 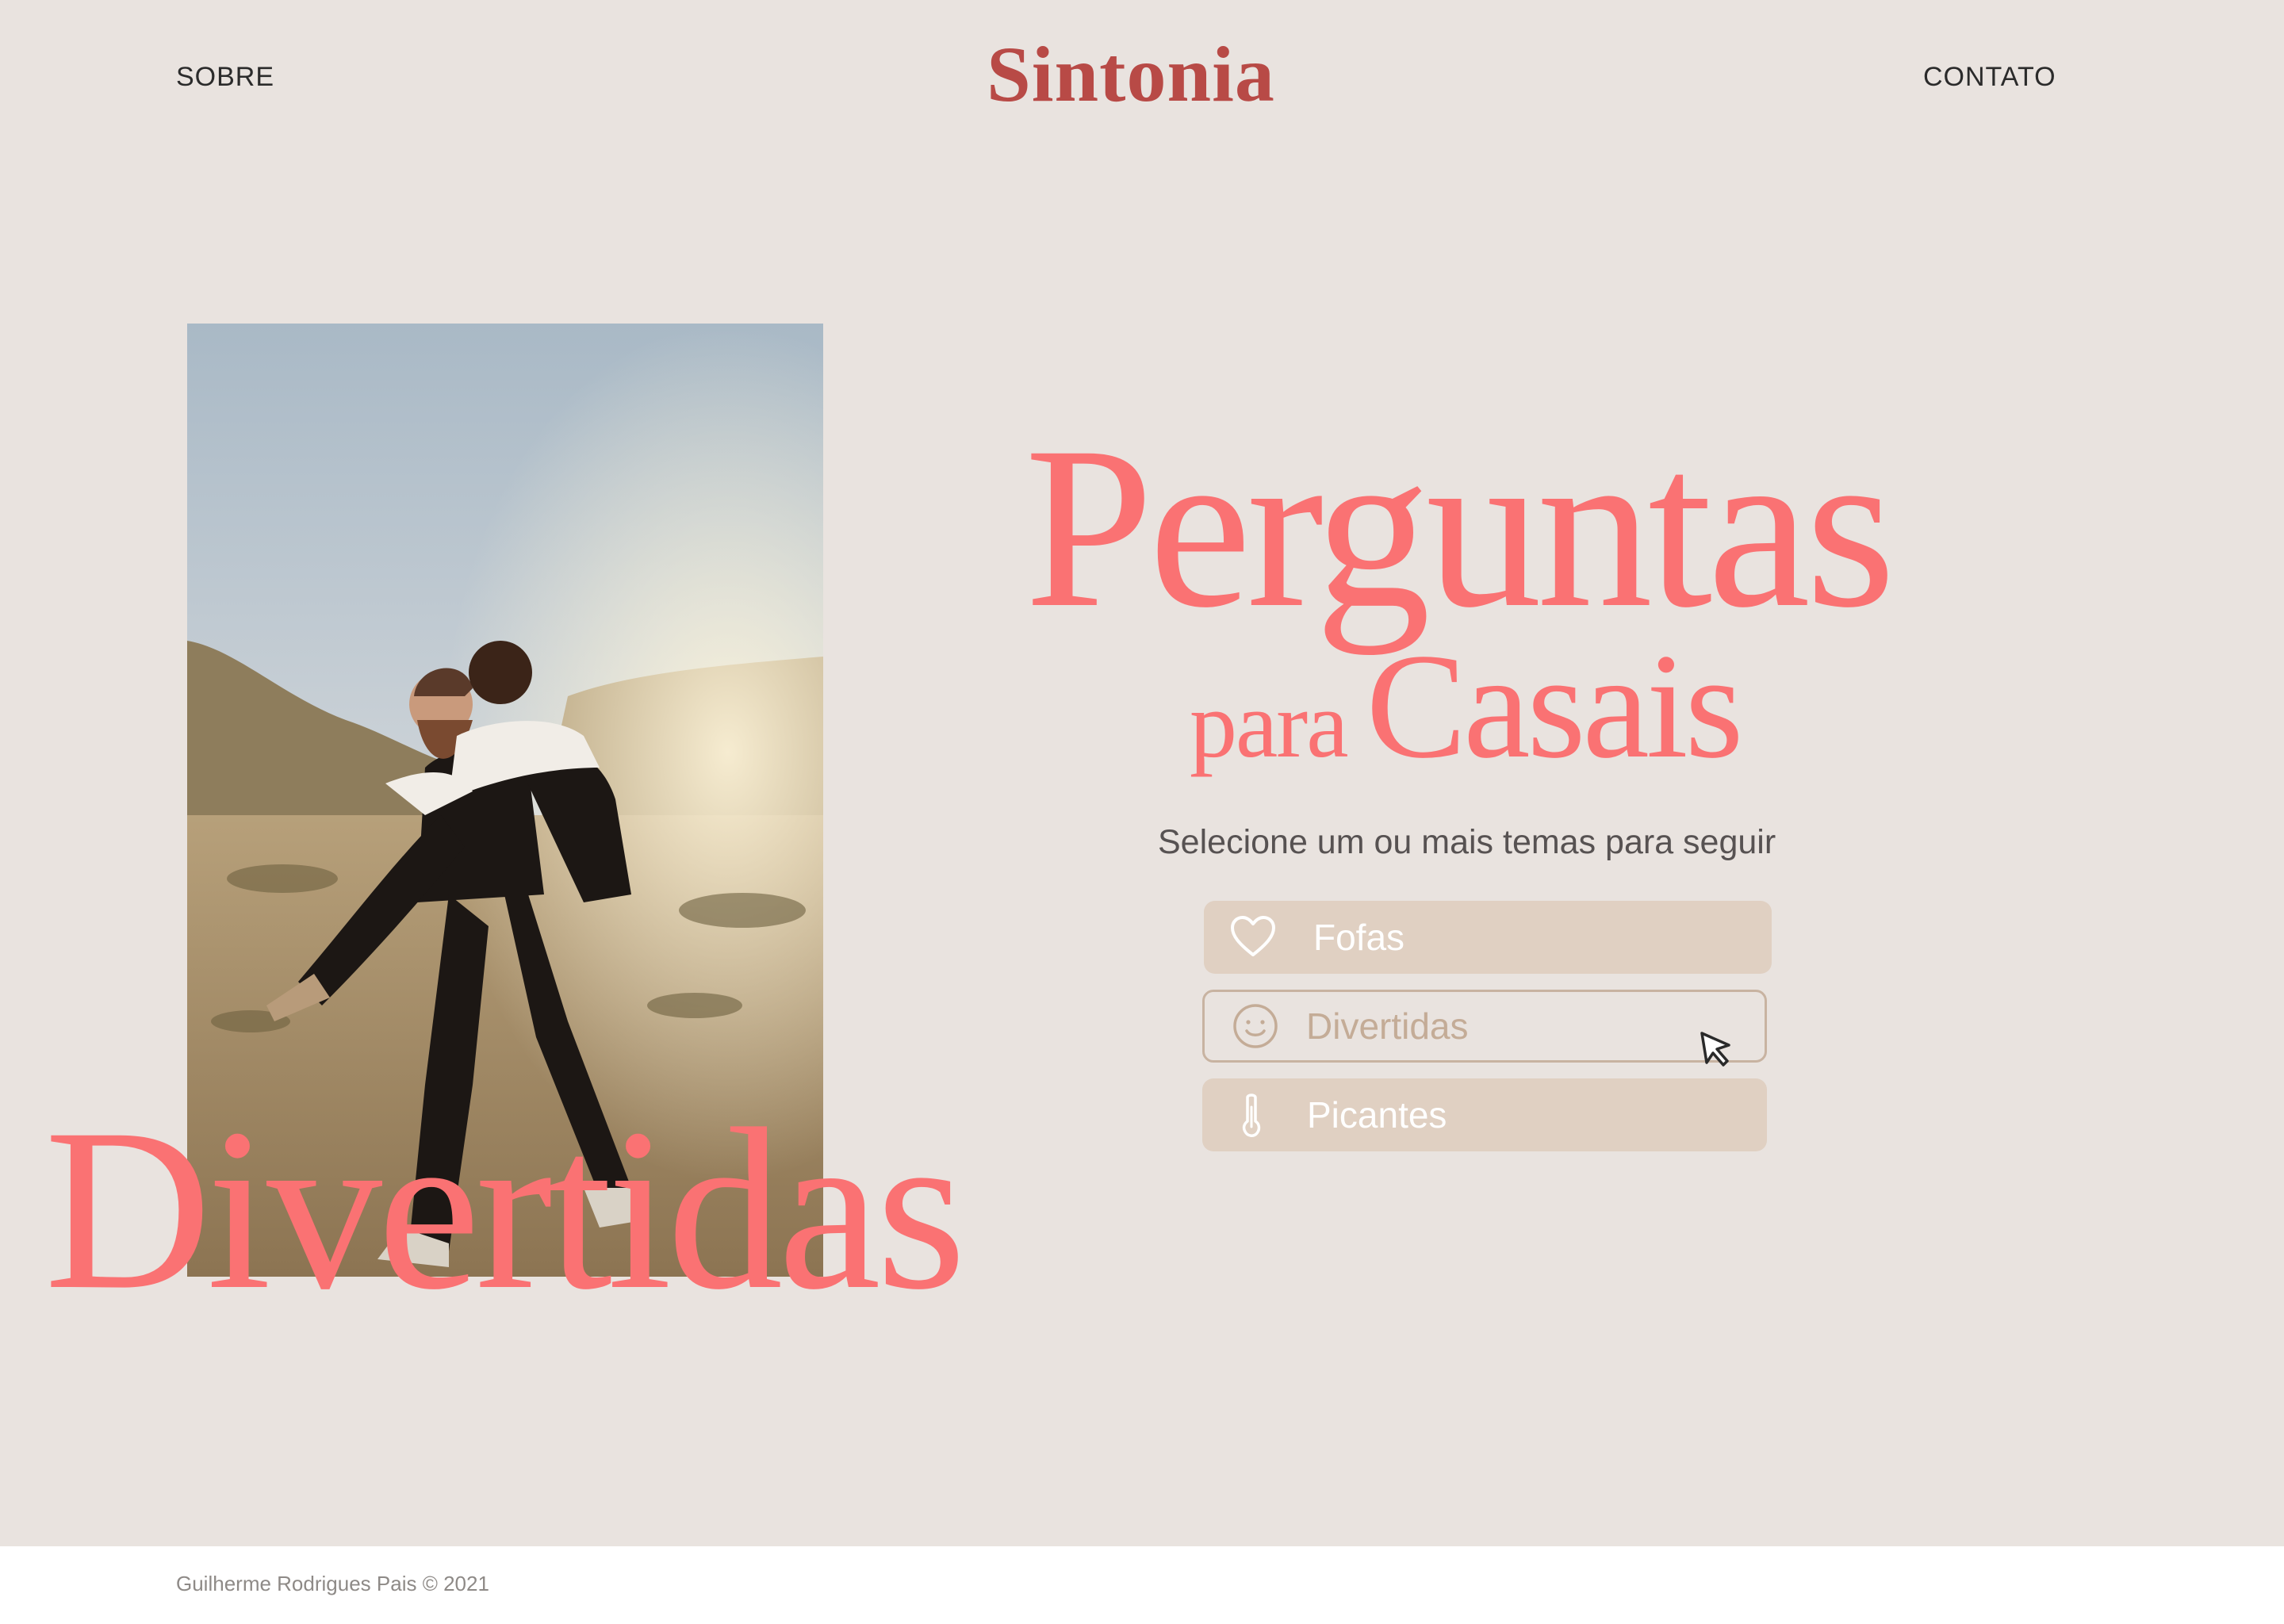 I want to click on subheadline-big: Casais, so click(x=1554, y=706).